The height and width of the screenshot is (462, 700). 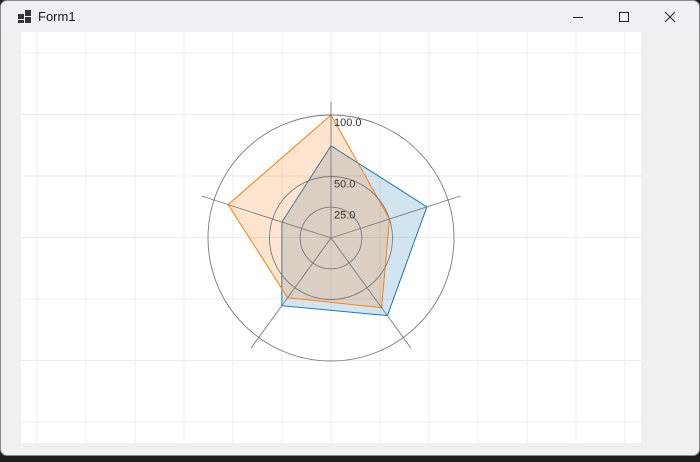 What do you see at coordinates (57, 16) in the screenshot?
I see `window-title: Form1` at bounding box center [57, 16].